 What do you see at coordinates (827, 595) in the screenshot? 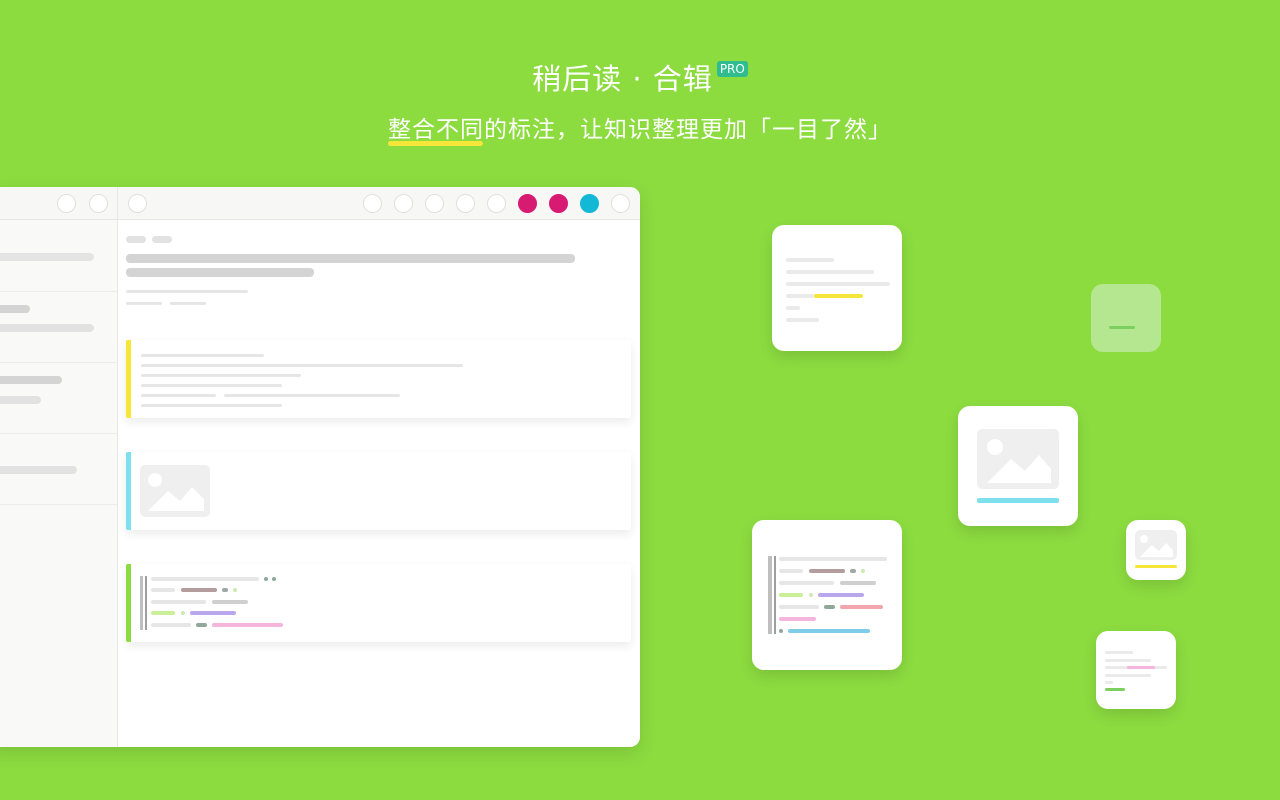
I see `code-snippet-tile` at bounding box center [827, 595].